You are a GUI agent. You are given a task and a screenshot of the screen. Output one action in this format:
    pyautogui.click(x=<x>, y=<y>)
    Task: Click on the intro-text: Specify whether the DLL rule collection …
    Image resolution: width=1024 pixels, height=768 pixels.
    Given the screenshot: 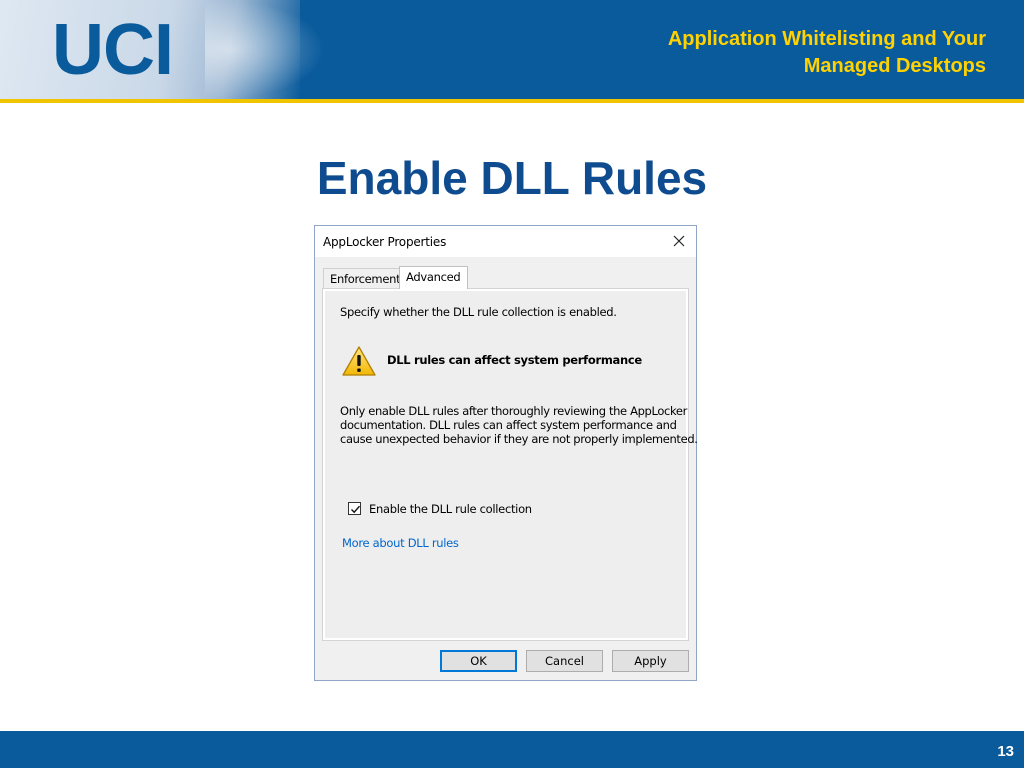 What is the action you would take?
    pyautogui.click(x=478, y=312)
    